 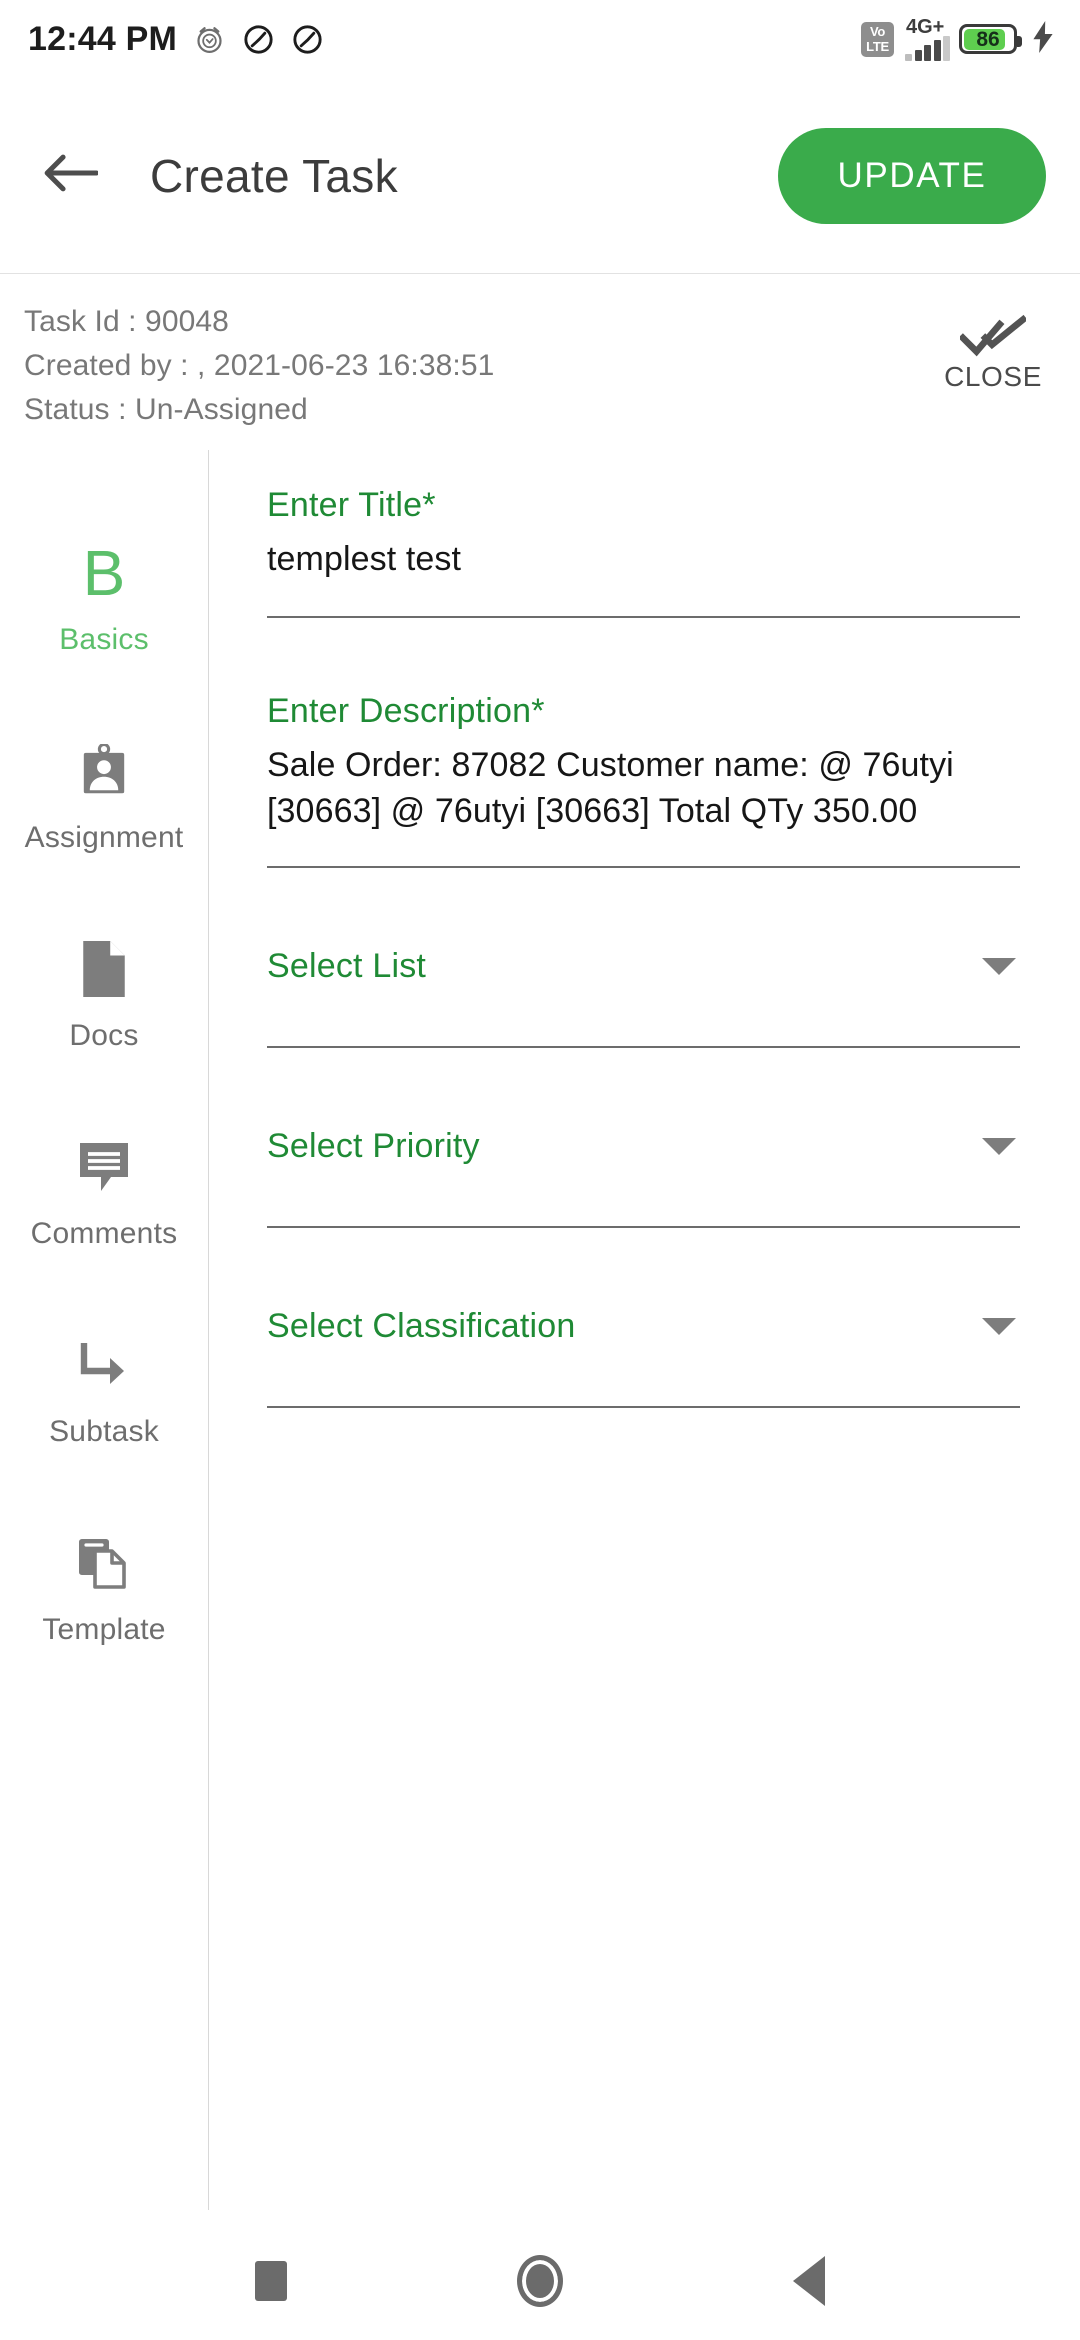 I want to click on sidebar-item-basics: B Basics, so click(x=104, y=601).